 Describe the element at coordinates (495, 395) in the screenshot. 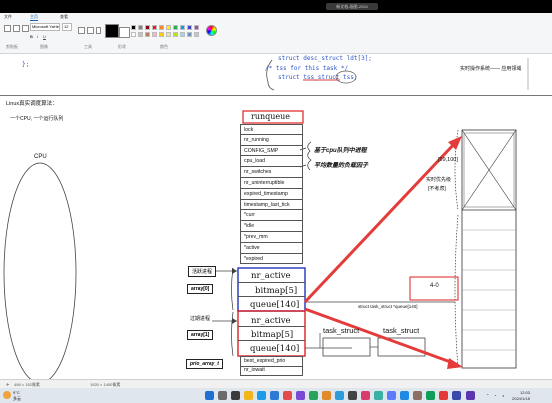

I see `network-icon: ◔` at that location.